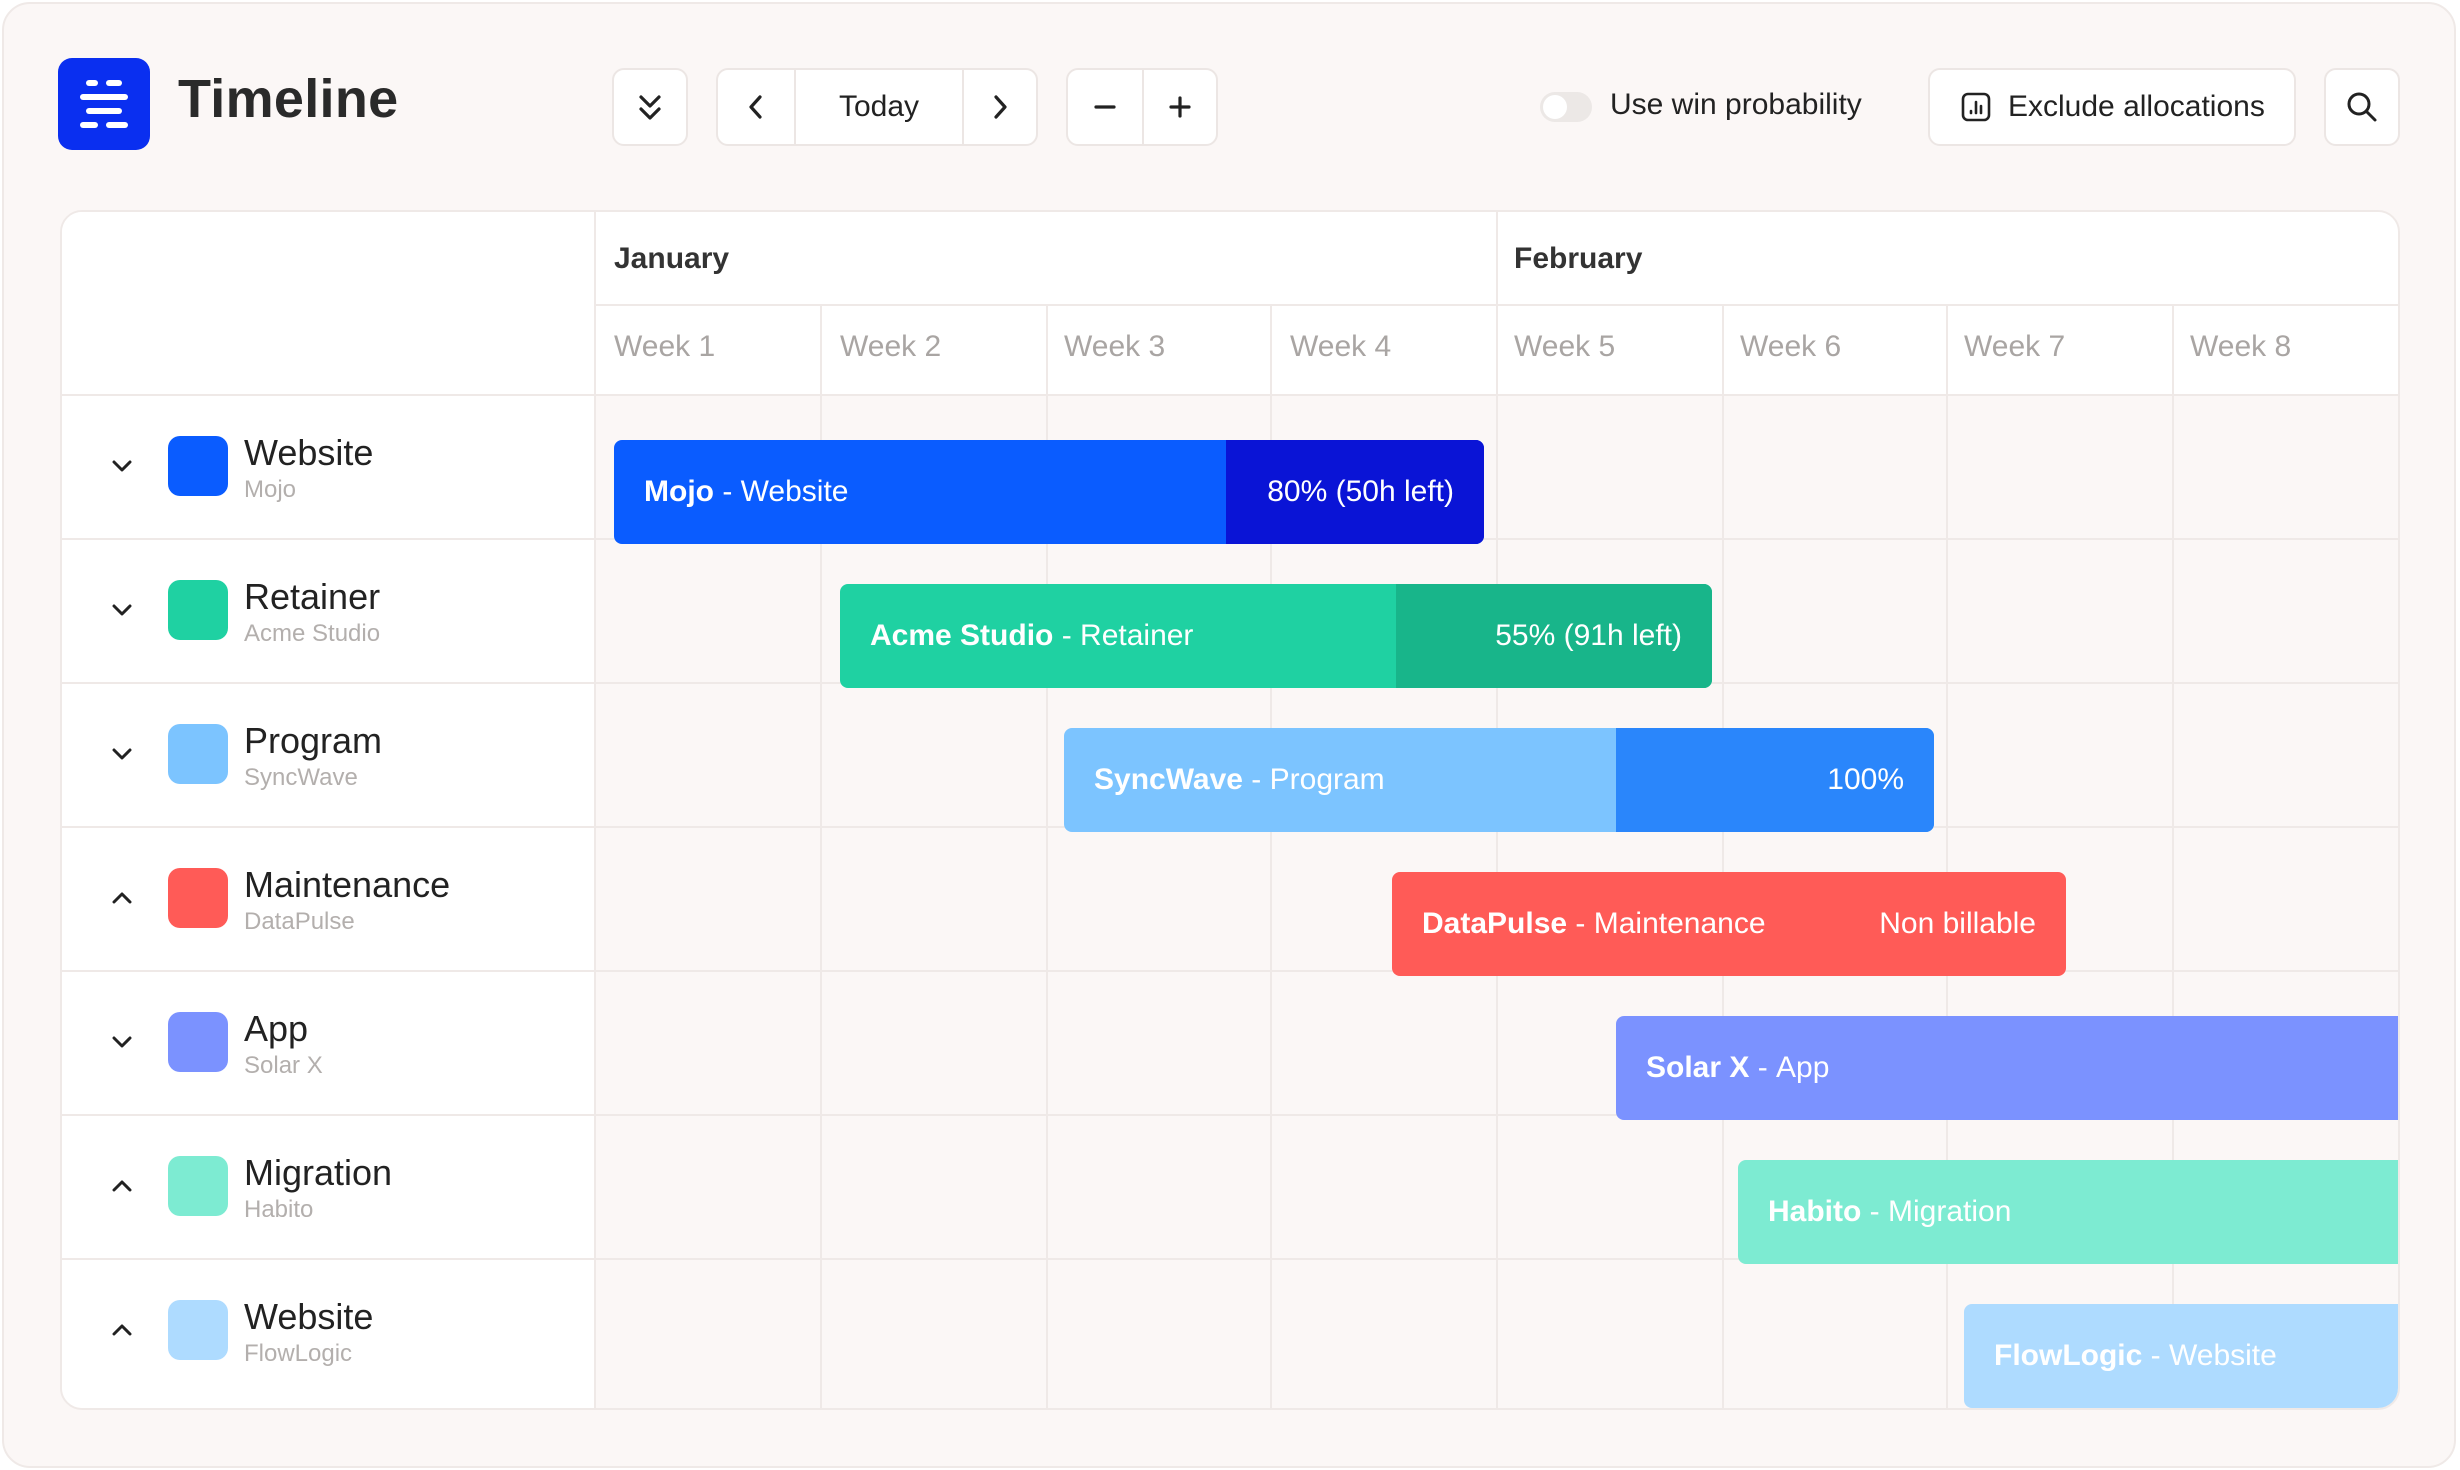  What do you see at coordinates (276, 1028) in the screenshot?
I see `project-name: App` at bounding box center [276, 1028].